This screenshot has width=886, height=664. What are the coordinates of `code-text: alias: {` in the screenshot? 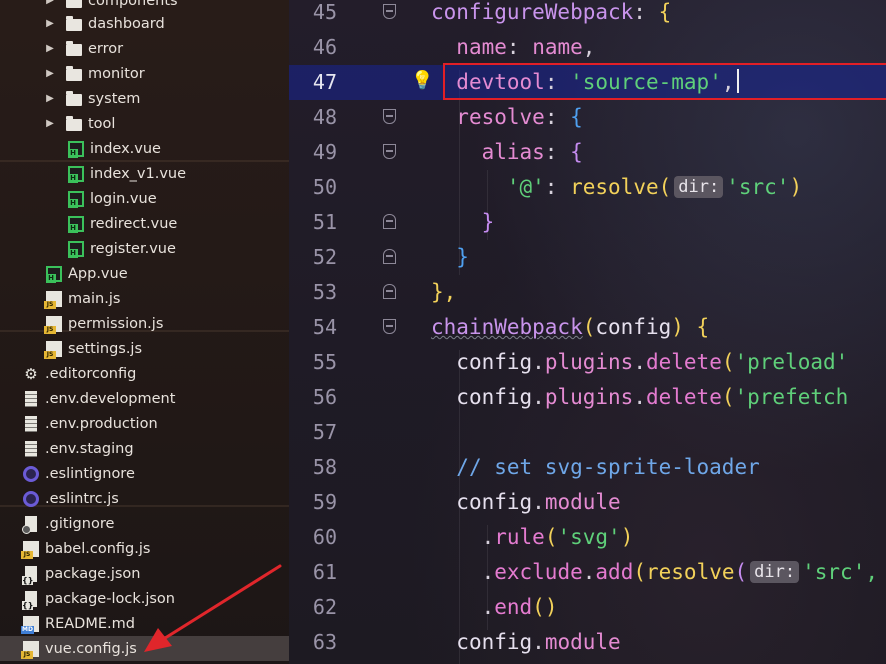 It's located at (507, 152).